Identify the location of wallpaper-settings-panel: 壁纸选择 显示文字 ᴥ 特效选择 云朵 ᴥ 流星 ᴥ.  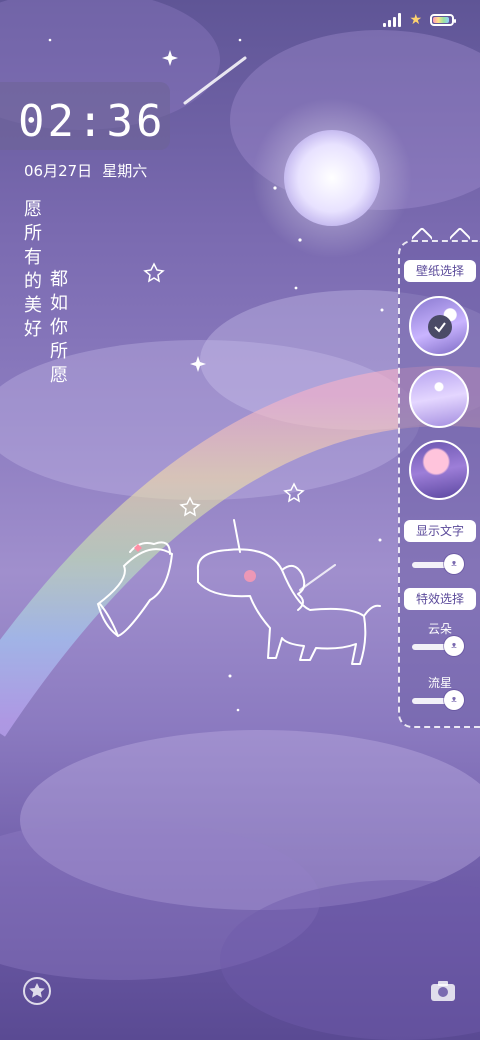
(439, 477).